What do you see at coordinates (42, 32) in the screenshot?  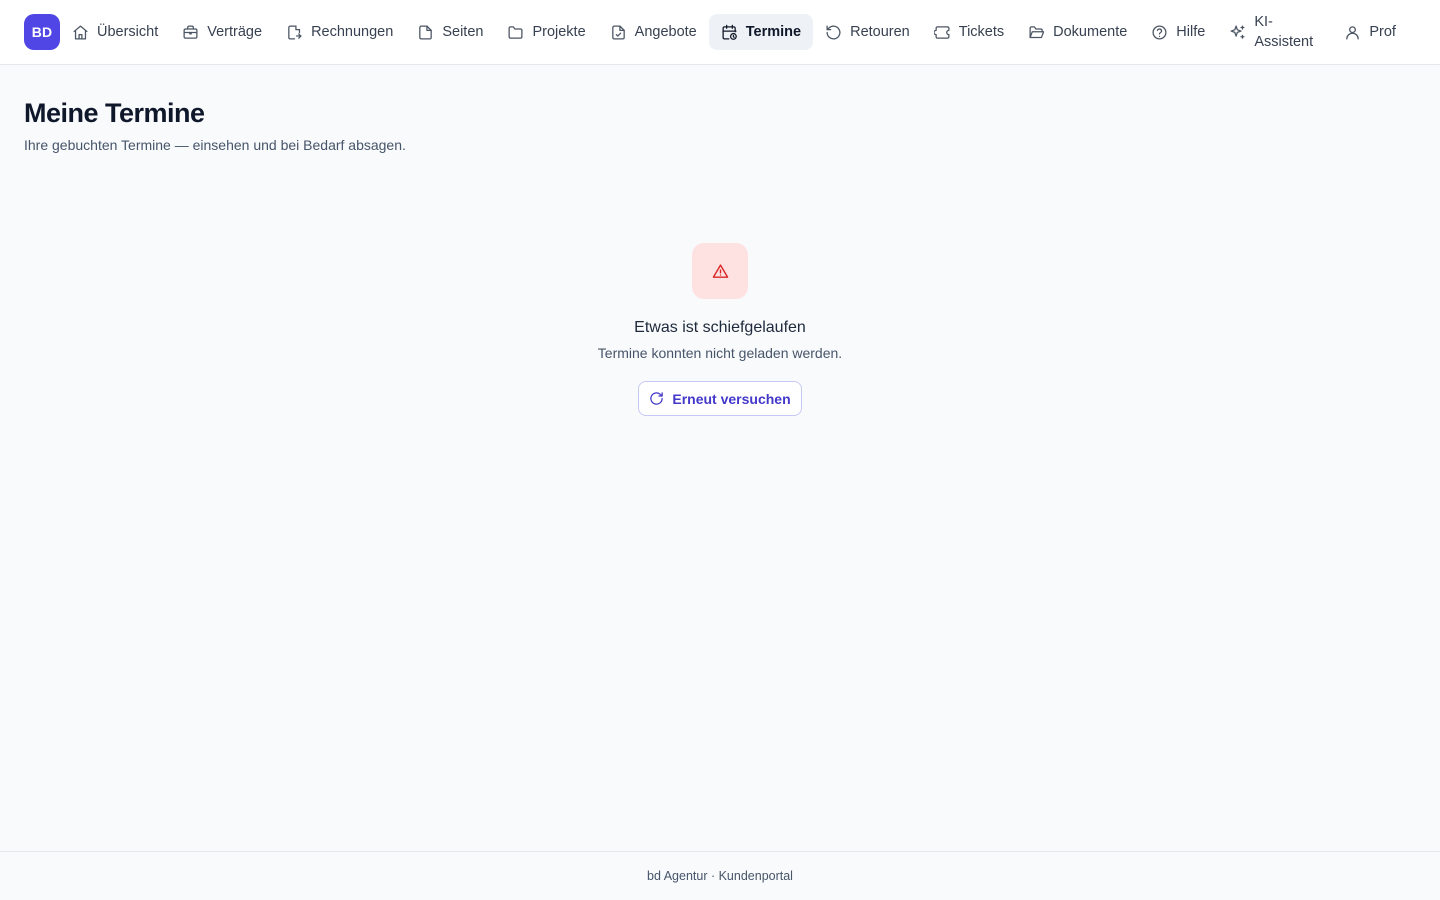 I see `brand-logo: BD` at bounding box center [42, 32].